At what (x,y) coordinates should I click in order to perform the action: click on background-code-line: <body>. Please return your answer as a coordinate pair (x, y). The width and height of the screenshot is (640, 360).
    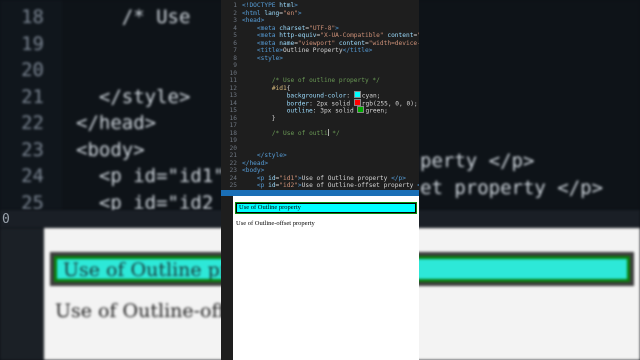
    Looking at the image, I should click on (110, 149).